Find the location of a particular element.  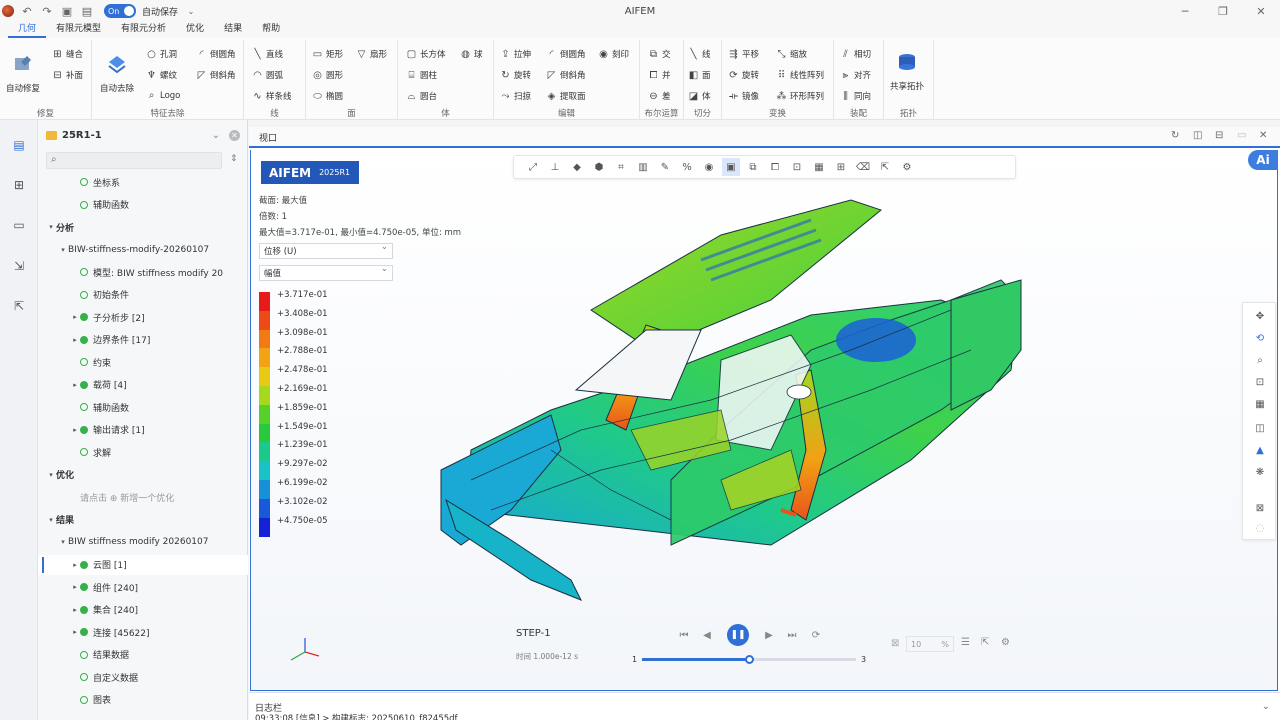

cylinder-button: ⌸ 圆柱 is located at coordinates (422, 75).